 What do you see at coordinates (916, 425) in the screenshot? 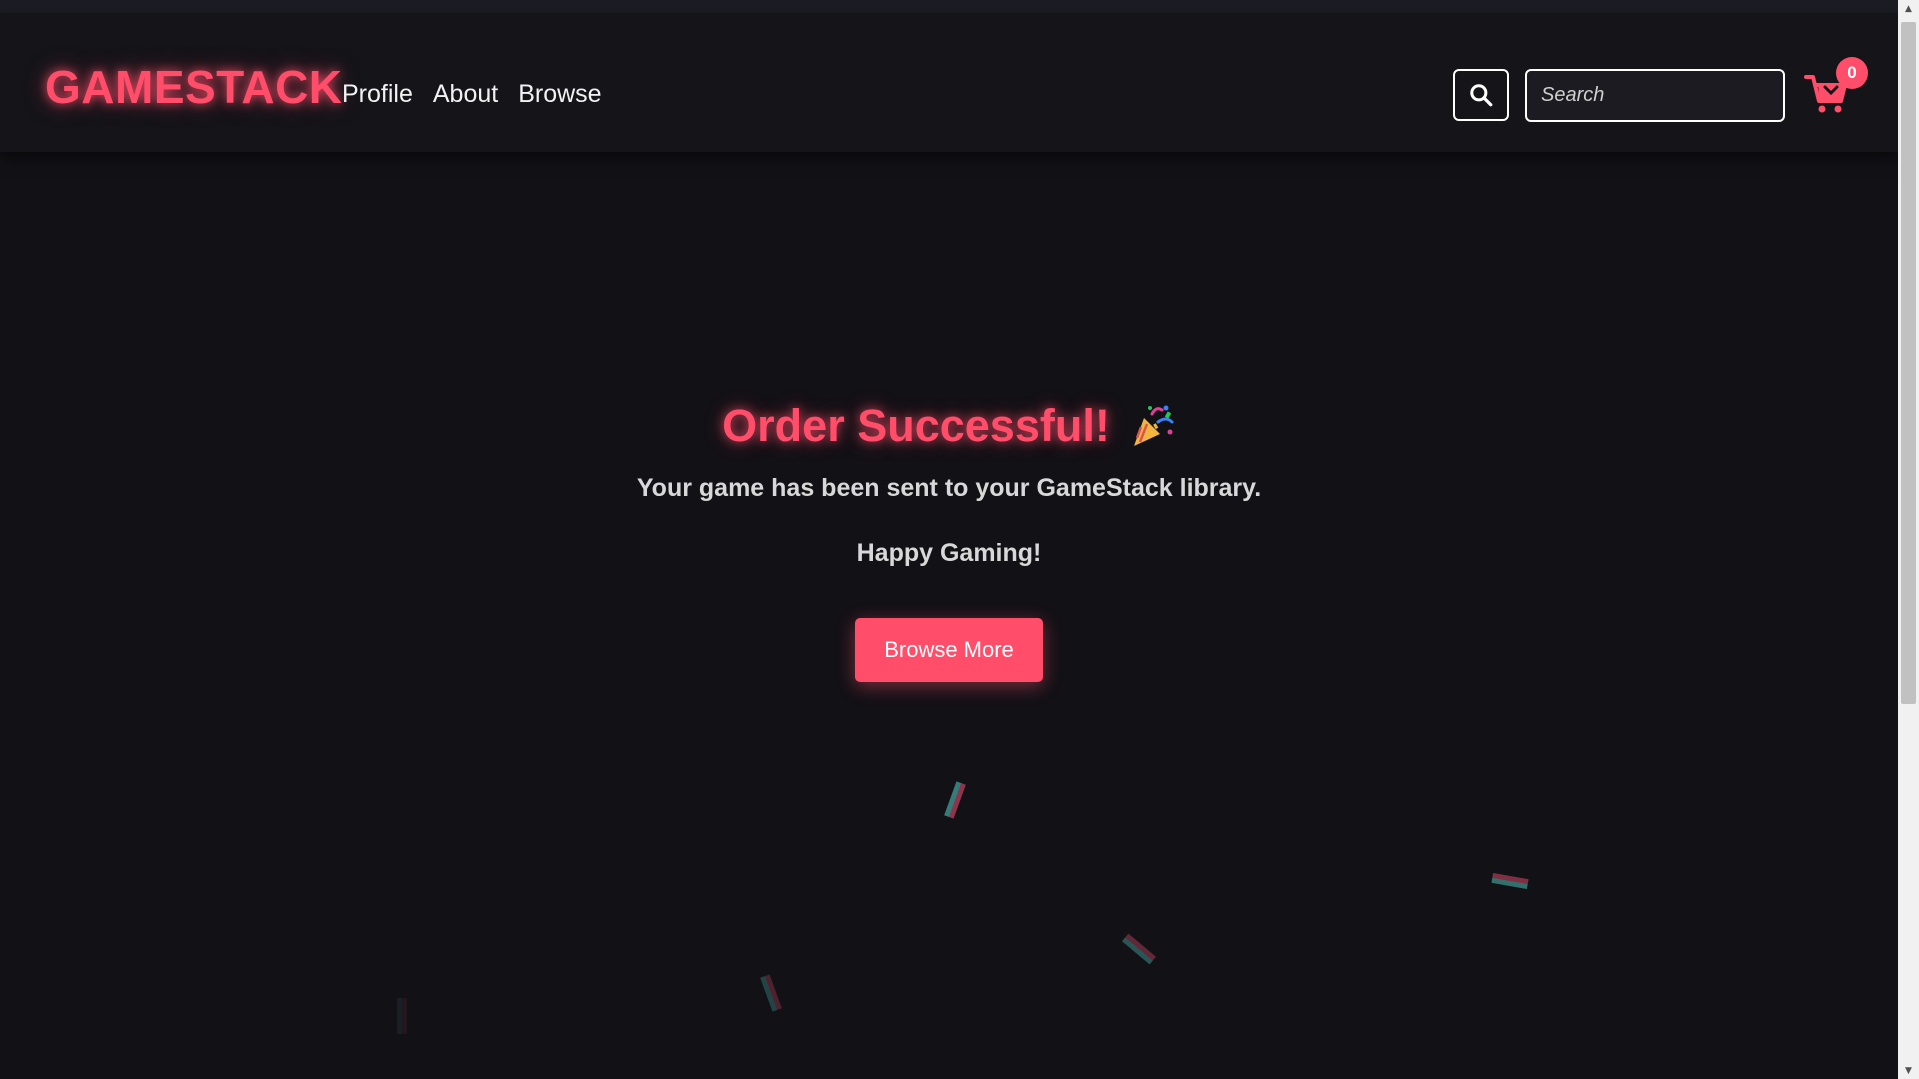
I see `page-title: Order Successful!` at bounding box center [916, 425].